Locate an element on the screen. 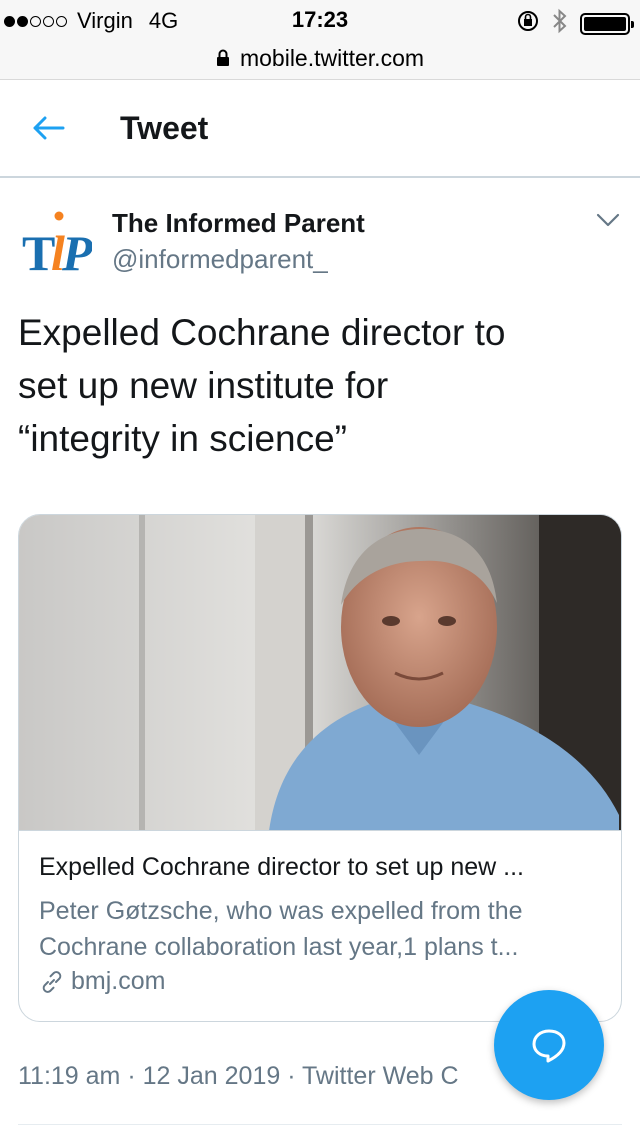 The height and width of the screenshot is (1136, 640). tweet-source: Twitter Web C is located at coordinates (380, 1076).